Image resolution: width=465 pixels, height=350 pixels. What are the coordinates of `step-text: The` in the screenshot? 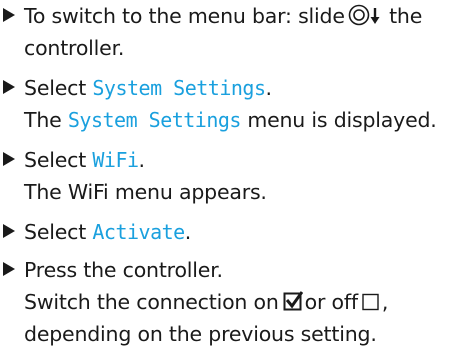 It's located at (43, 120).